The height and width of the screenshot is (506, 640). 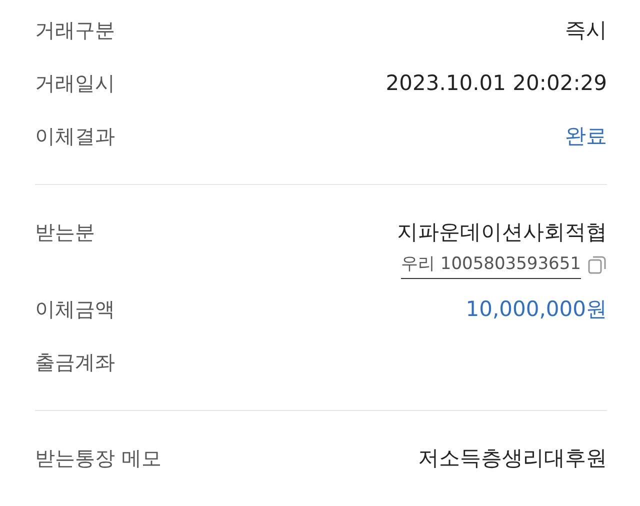 What do you see at coordinates (586, 136) in the screenshot?
I see `field-value: 완료` at bounding box center [586, 136].